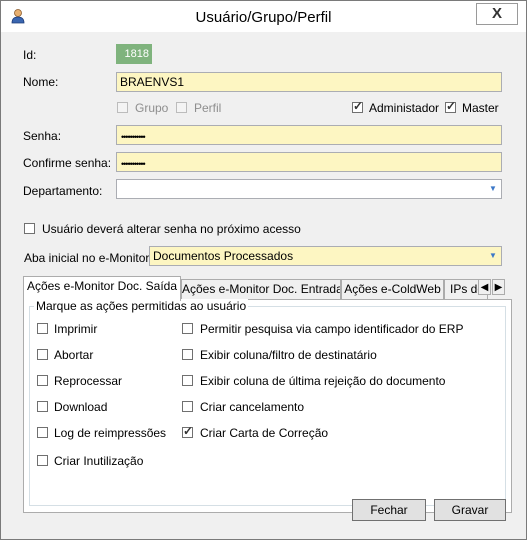  What do you see at coordinates (288, 355) in the screenshot?
I see `filtro-destinatario-label: Exibir coluna/filtro de destinatário` at bounding box center [288, 355].